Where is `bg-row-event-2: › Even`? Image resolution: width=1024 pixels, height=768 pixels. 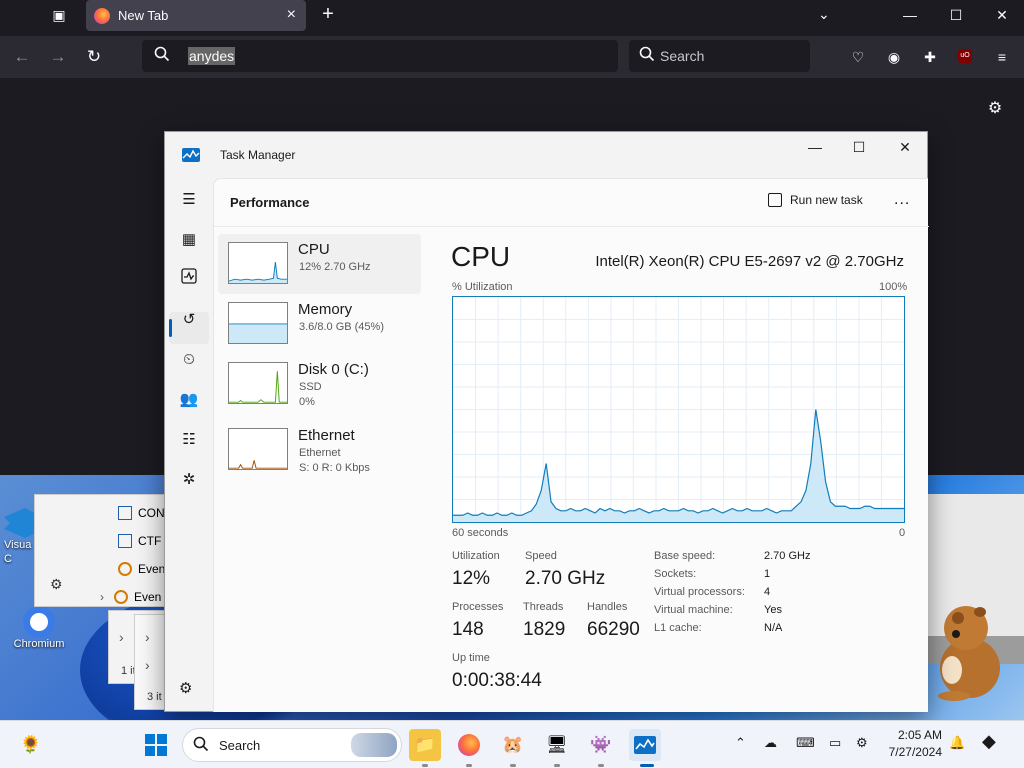 bg-row-event-2: › Even is located at coordinates (130, 597).